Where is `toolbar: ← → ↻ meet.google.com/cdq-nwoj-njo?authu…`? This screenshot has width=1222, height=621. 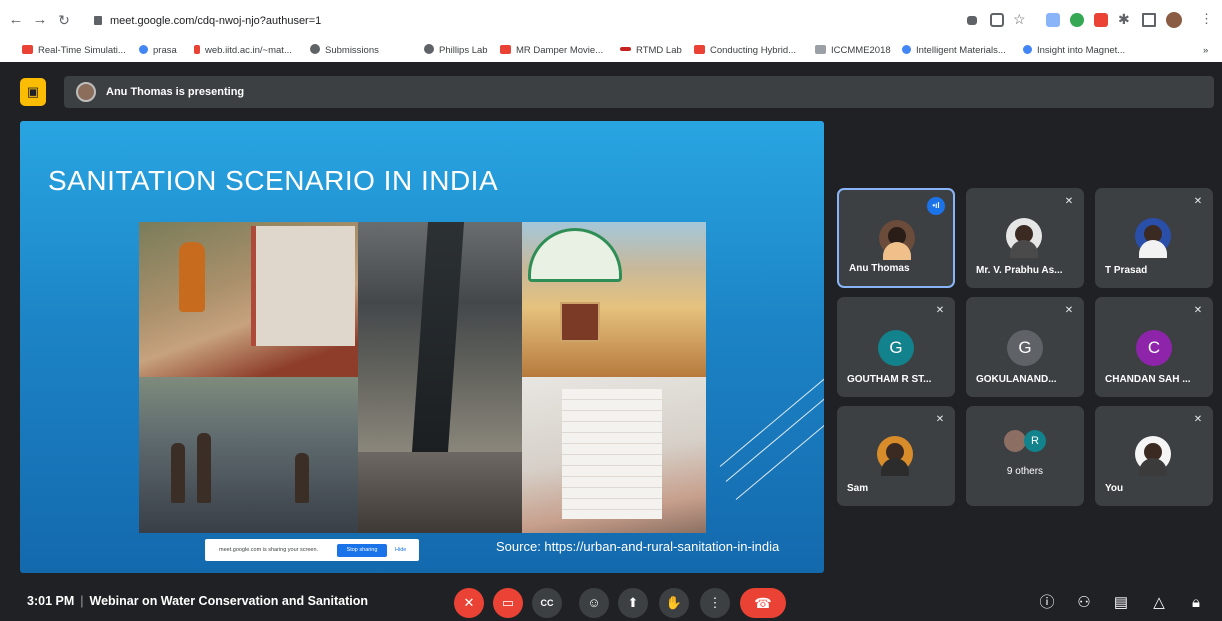 toolbar: ← → ↻ meet.google.com/cdq-nwoj-njo?authu… is located at coordinates (611, 20).